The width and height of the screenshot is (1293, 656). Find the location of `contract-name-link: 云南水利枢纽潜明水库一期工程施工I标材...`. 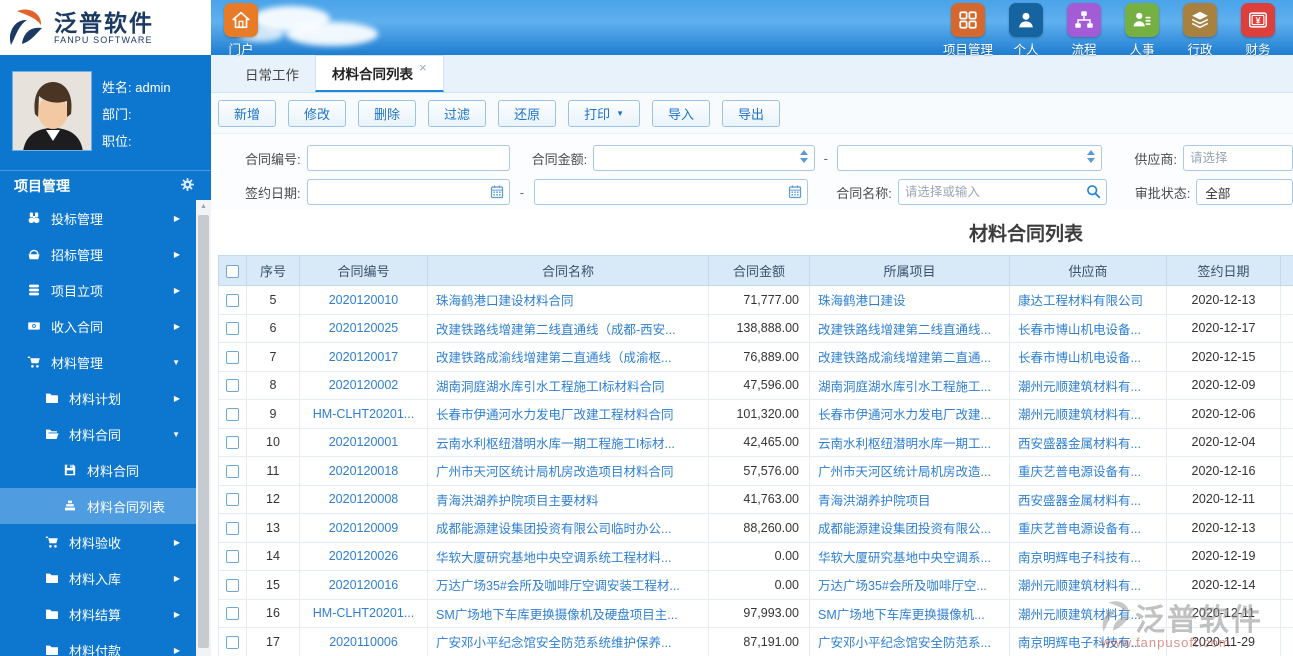

contract-name-link: 云南水利枢纽潜明水库一期工程施工I标材... is located at coordinates (555, 444).